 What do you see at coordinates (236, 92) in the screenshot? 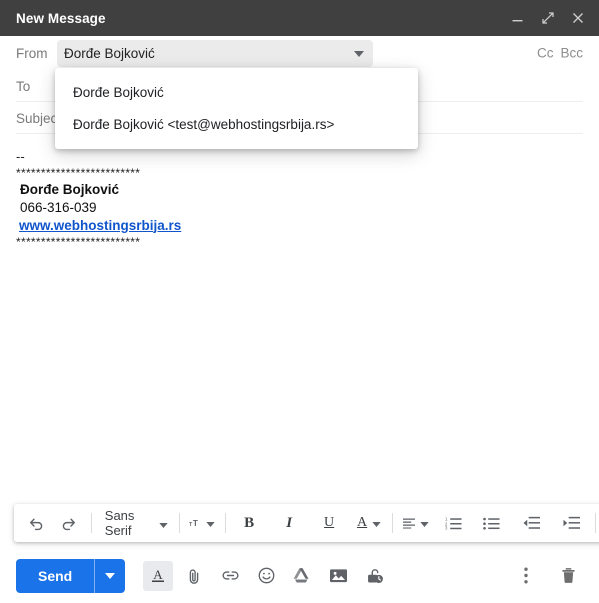
I see `dropdown-option-0: Đorđe Bojković` at bounding box center [236, 92].